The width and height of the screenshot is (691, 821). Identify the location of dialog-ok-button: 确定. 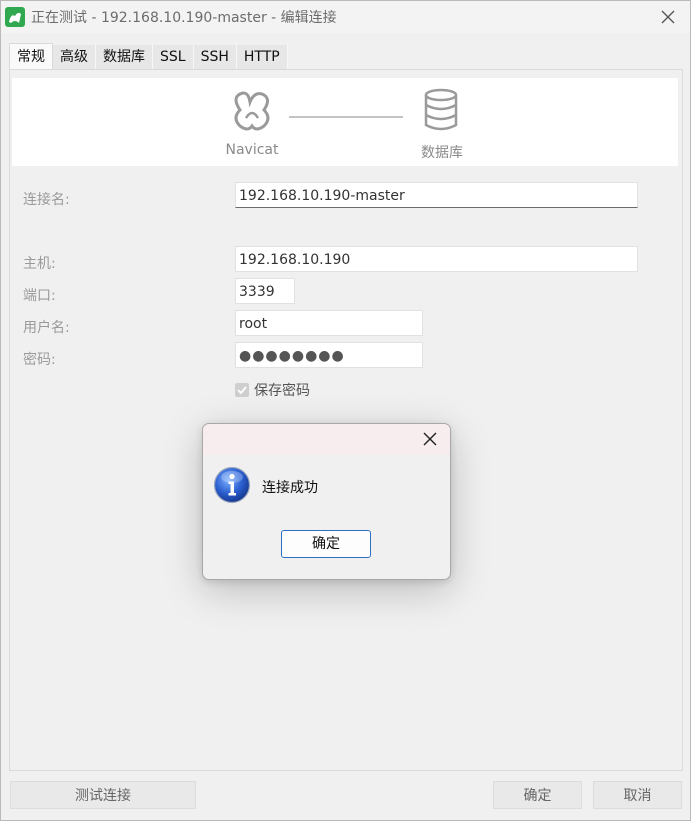
(326, 544).